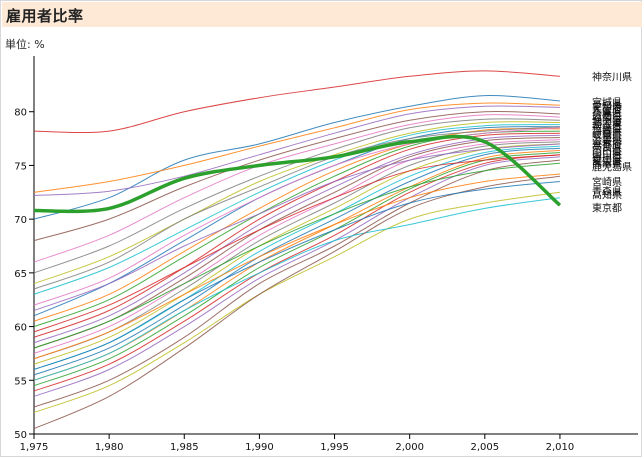 This screenshot has width=644, height=459. Describe the element at coordinates (184, 447) in the screenshot. I see `x-tick-label: 1,985` at that location.